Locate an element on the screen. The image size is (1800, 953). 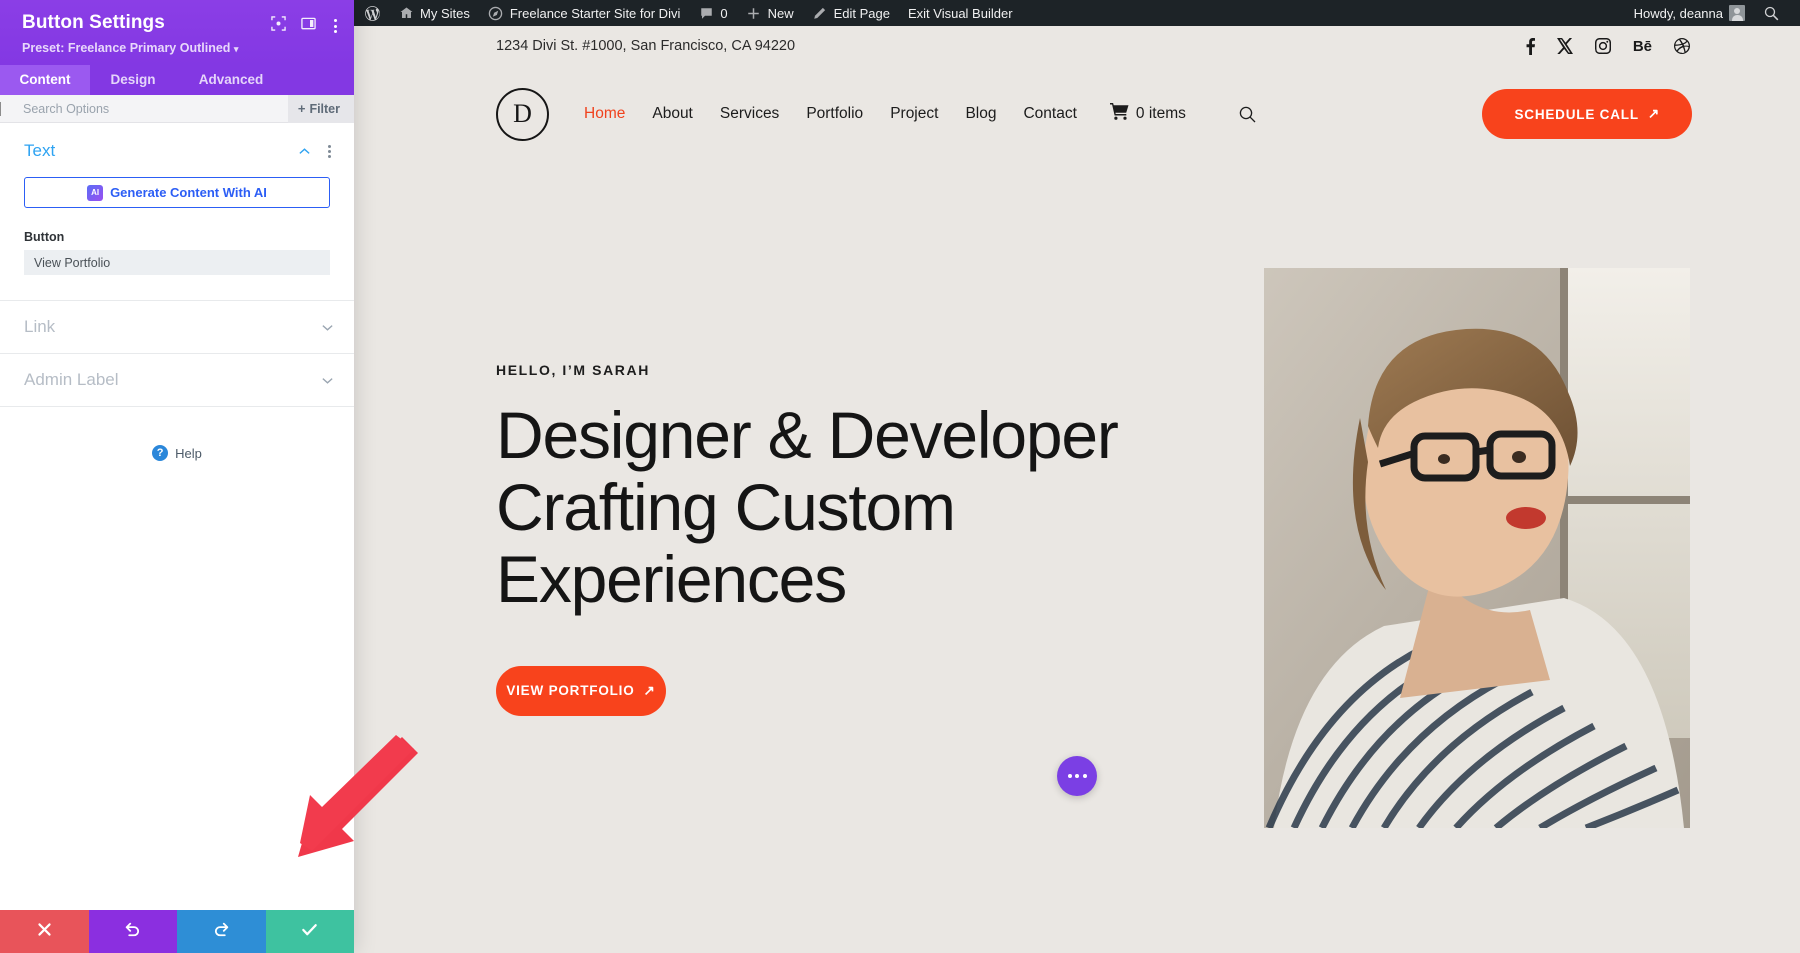
search-icon is located at coordinates (1771, 13).